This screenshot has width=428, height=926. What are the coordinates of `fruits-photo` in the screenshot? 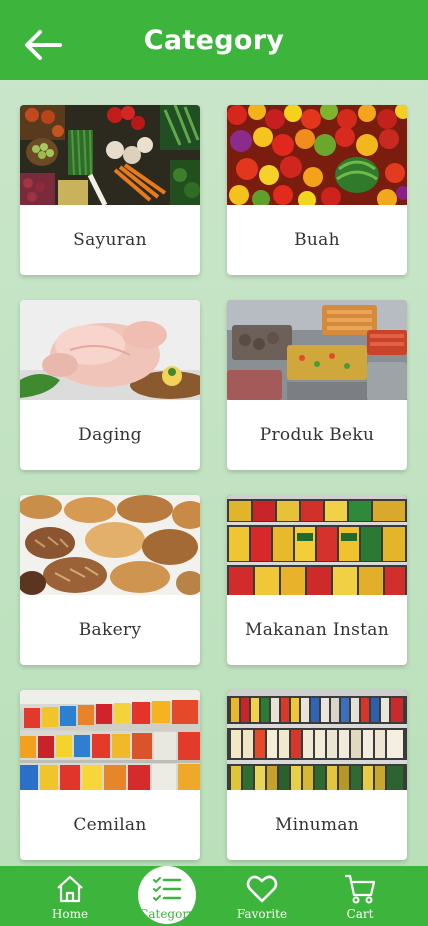 It's located at (317, 155).